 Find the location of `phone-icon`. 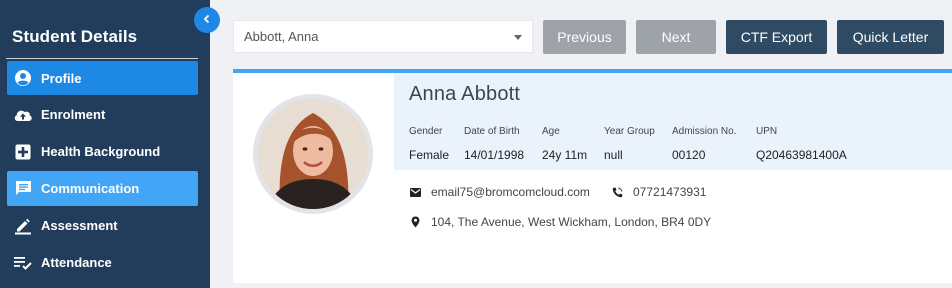

phone-icon is located at coordinates (617, 192).